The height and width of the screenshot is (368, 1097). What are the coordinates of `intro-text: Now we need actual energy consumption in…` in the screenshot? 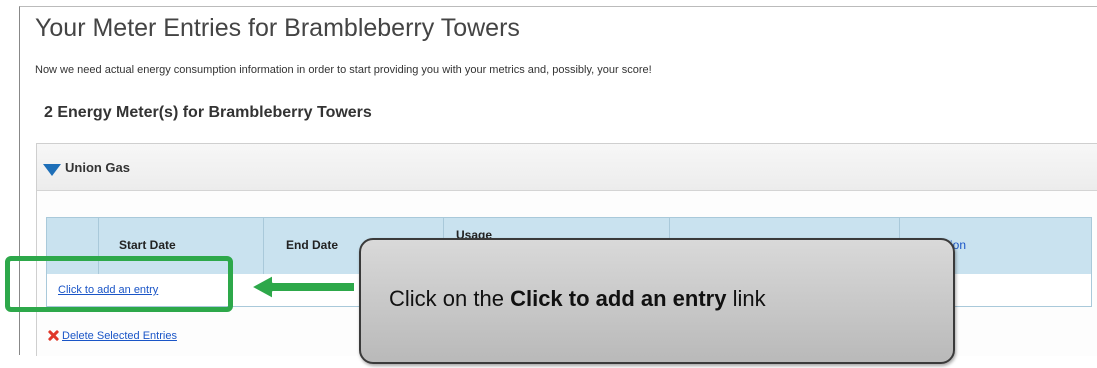 It's located at (343, 70).